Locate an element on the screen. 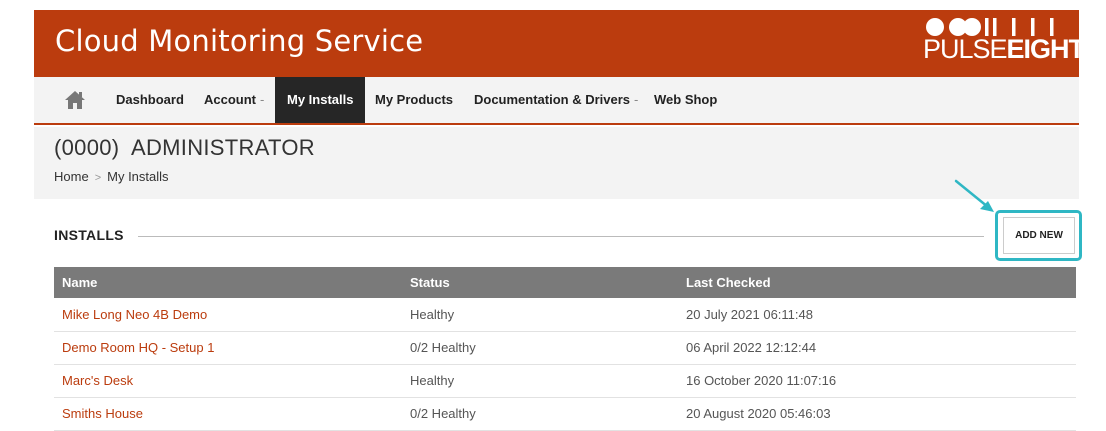  nav-item-dashboard-label: Dashboard is located at coordinates (150, 99).